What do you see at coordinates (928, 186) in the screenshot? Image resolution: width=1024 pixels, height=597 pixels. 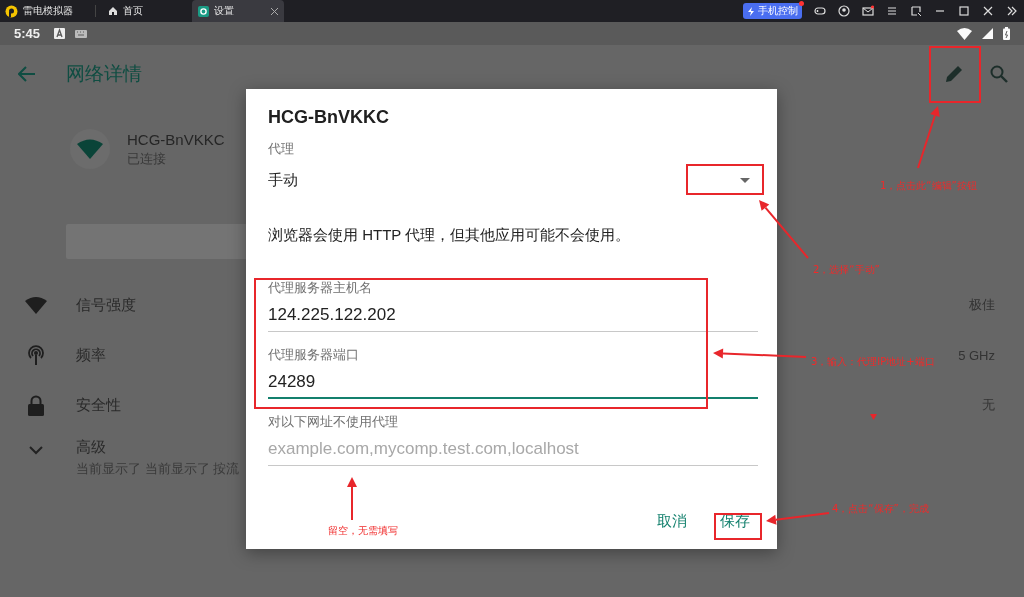 I see `annotation-text: 1，点击此“编辑”按钮` at bounding box center [928, 186].